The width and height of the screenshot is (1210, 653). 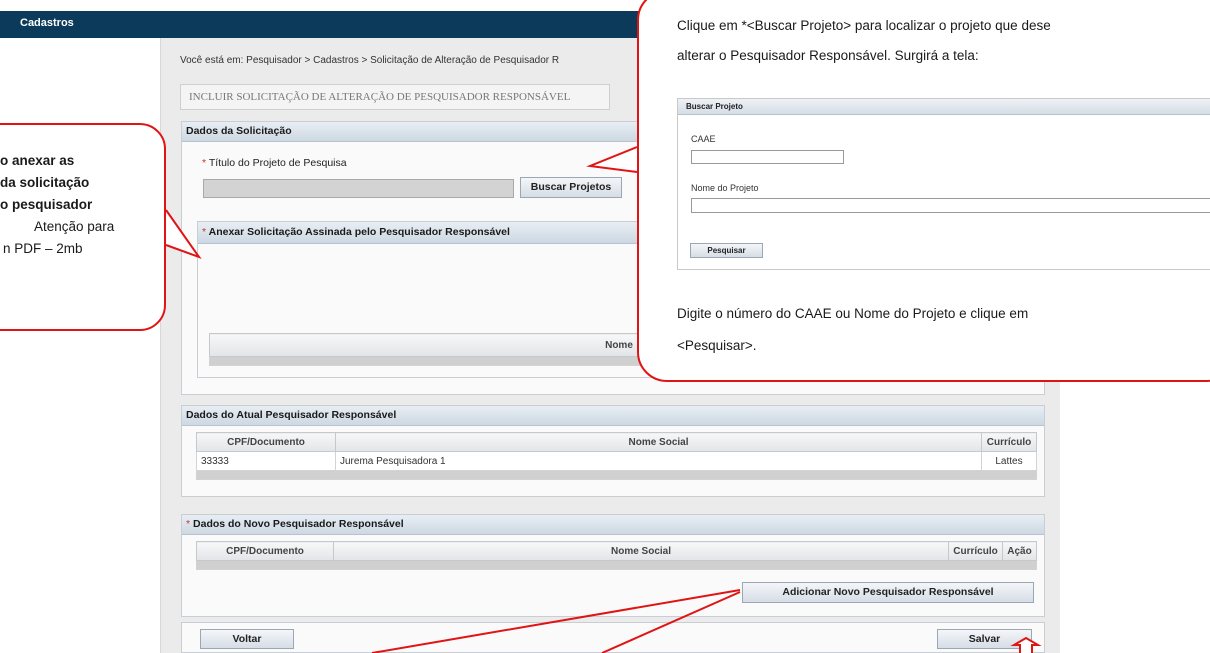 What do you see at coordinates (703, 139) in the screenshot?
I see `caae-label: CAAE` at bounding box center [703, 139].